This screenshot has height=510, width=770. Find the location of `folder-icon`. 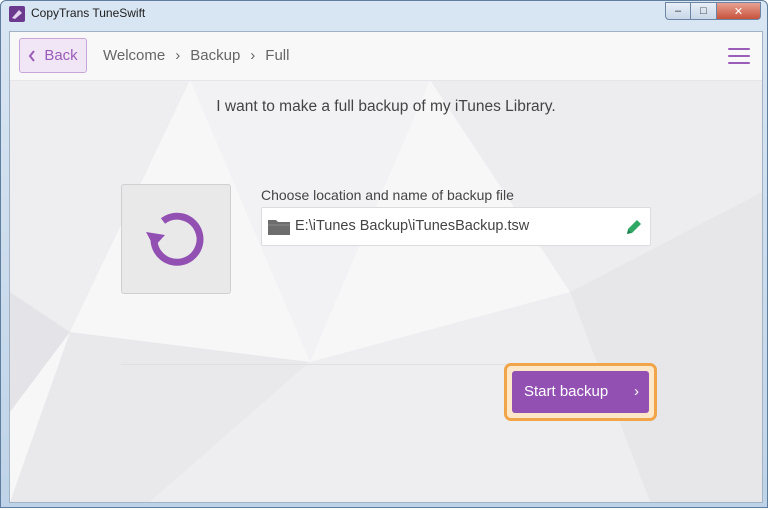

folder-icon is located at coordinates (279, 227).